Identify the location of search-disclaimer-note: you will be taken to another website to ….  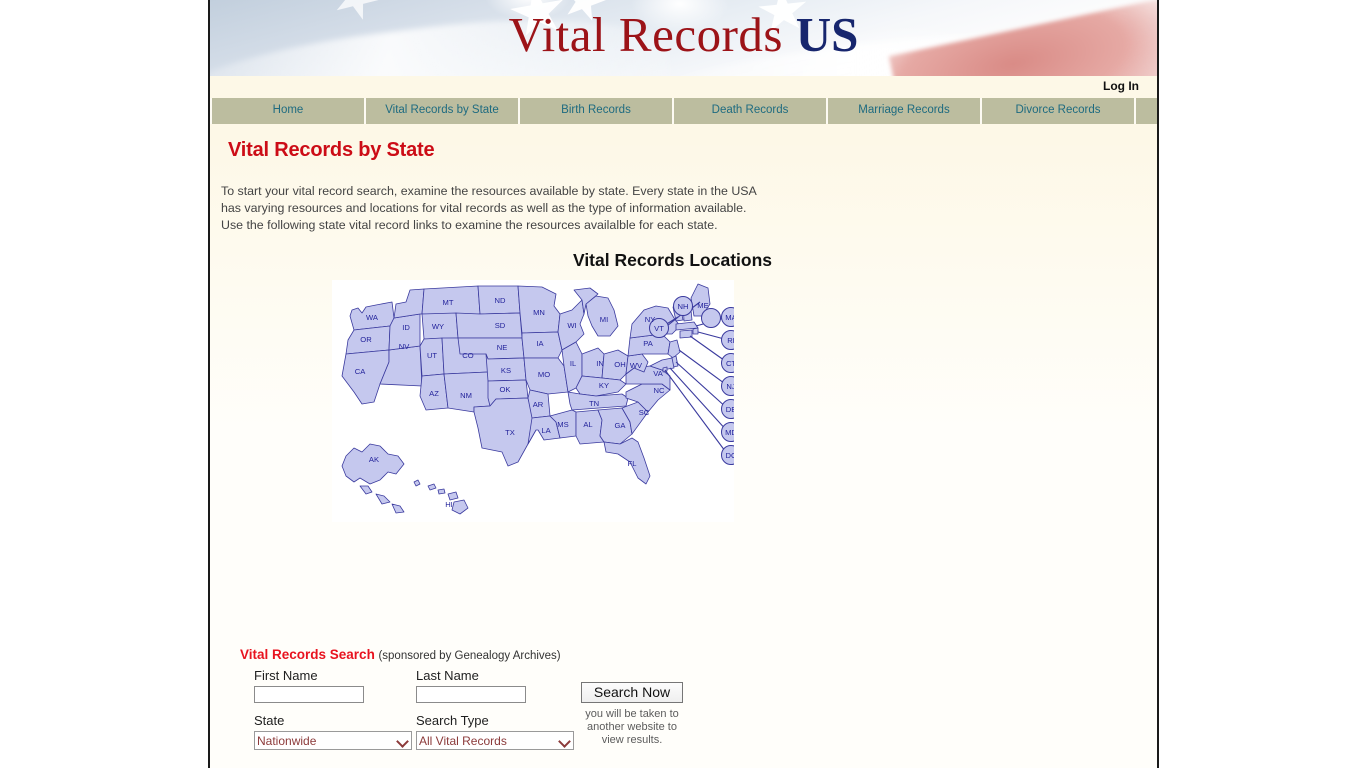
(632, 727).